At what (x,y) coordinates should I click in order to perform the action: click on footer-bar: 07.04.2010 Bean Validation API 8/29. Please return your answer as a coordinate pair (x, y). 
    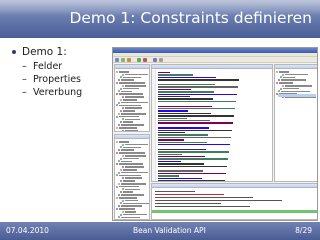
    Looking at the image, I should click on (160, 231).